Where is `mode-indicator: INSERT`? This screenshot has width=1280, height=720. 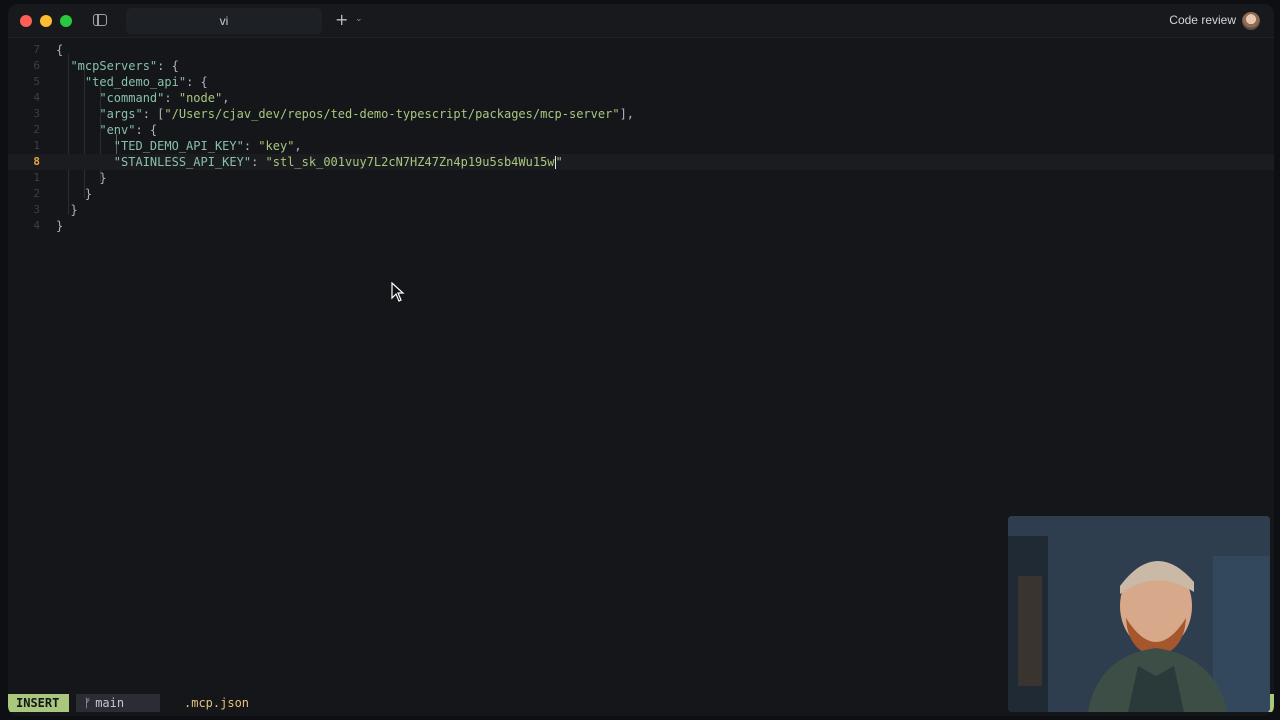 mode-indicator: INSERT is located at coordinates (39, 703).